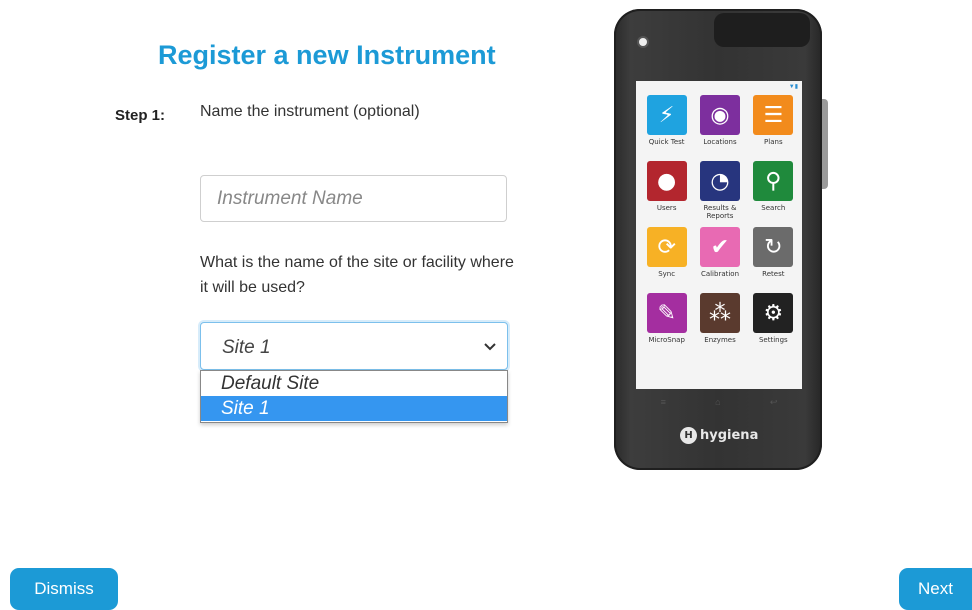  What do you see at coordinates (762, 30) in the screenshot?
I see `device-speaker` at bounding box center [762, 30].